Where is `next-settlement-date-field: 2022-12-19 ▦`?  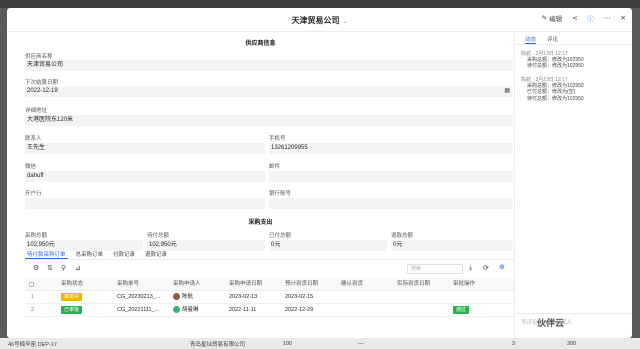 next-settlement-date-field: 2022-12-19 ▦ is located at coordinates (269, 91).